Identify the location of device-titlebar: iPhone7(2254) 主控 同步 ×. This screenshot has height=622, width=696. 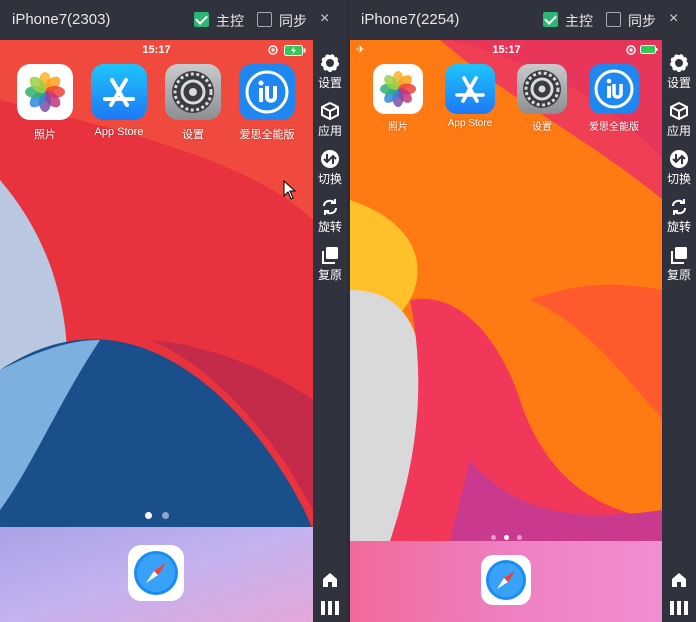
(522, 20).